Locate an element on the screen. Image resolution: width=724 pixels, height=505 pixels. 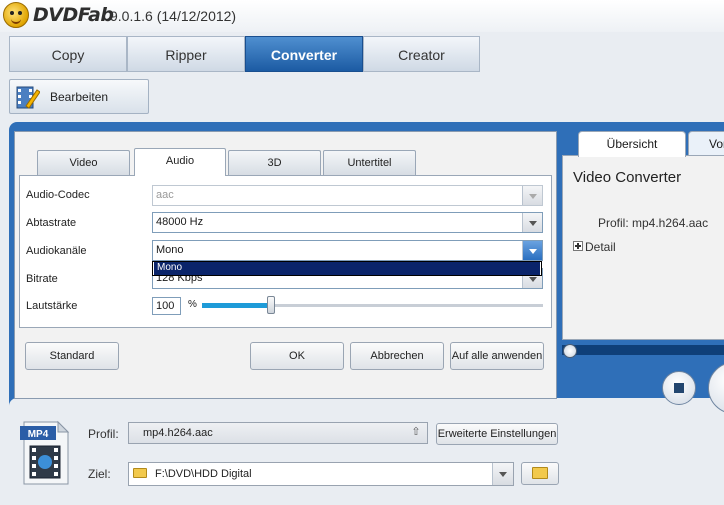
progress-handle is located at coordinates (570, 351).